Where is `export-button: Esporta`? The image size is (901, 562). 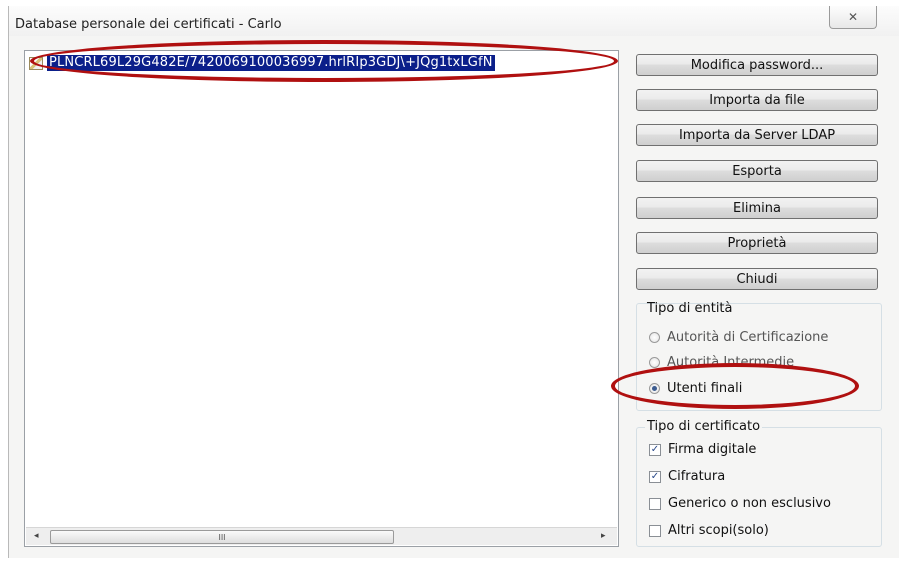 export-button: Esporta is located at coordinates (757, 171).